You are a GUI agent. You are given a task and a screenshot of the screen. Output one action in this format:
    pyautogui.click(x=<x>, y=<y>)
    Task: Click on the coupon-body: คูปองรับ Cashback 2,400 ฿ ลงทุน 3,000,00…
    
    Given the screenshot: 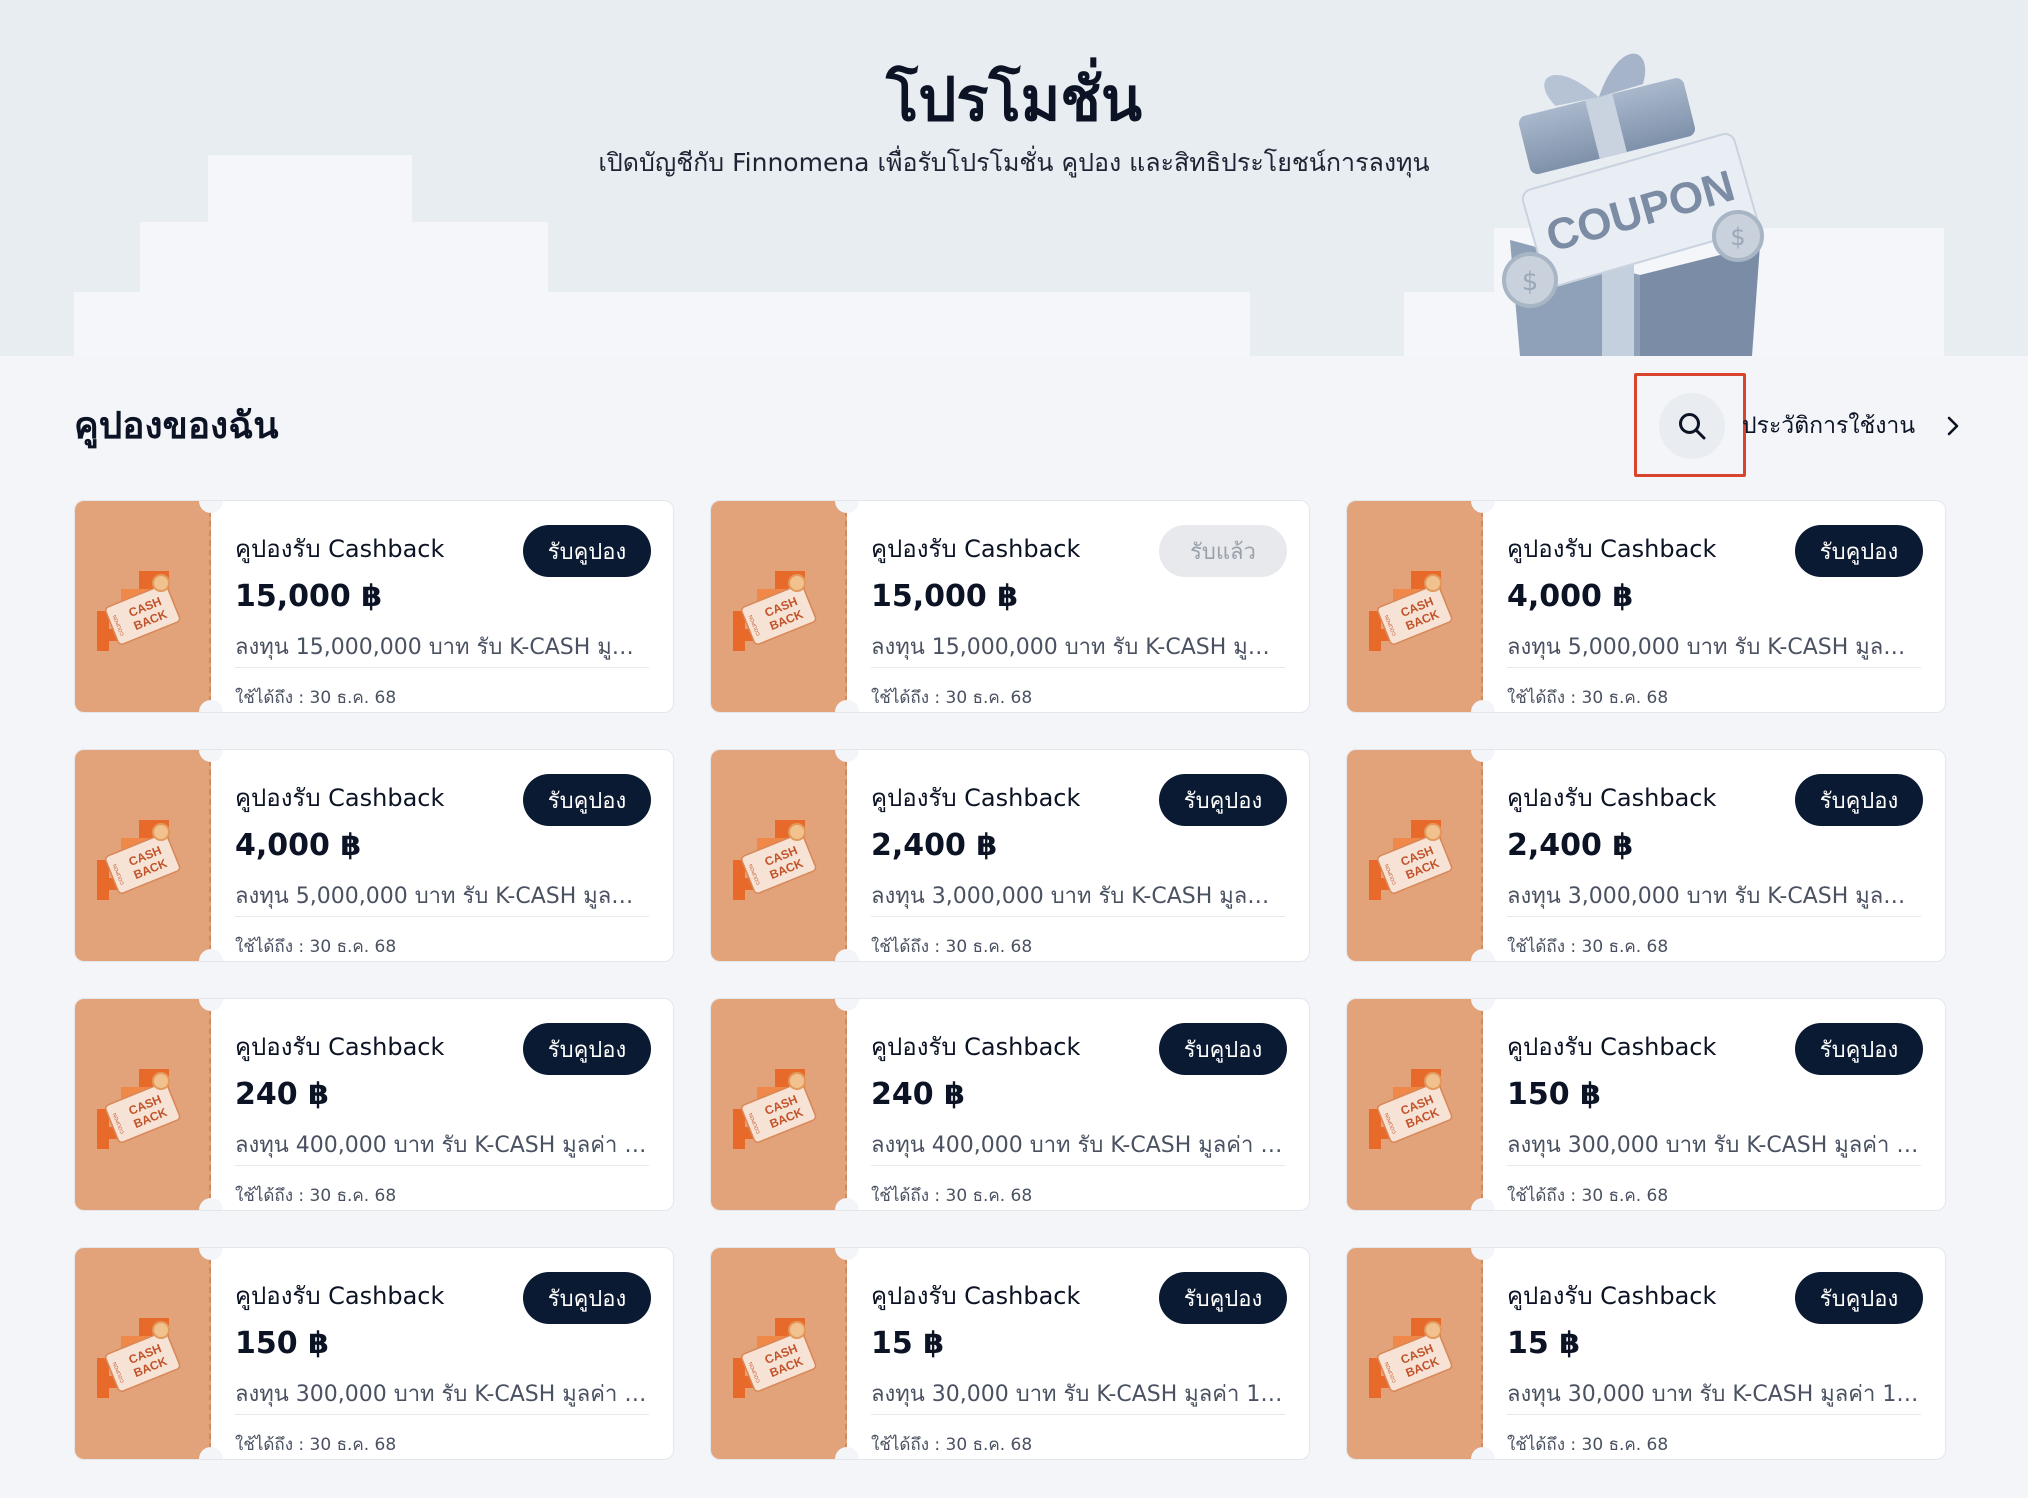 What is the action you would take?
    pyautogui.click(x=1078, y=855)
    